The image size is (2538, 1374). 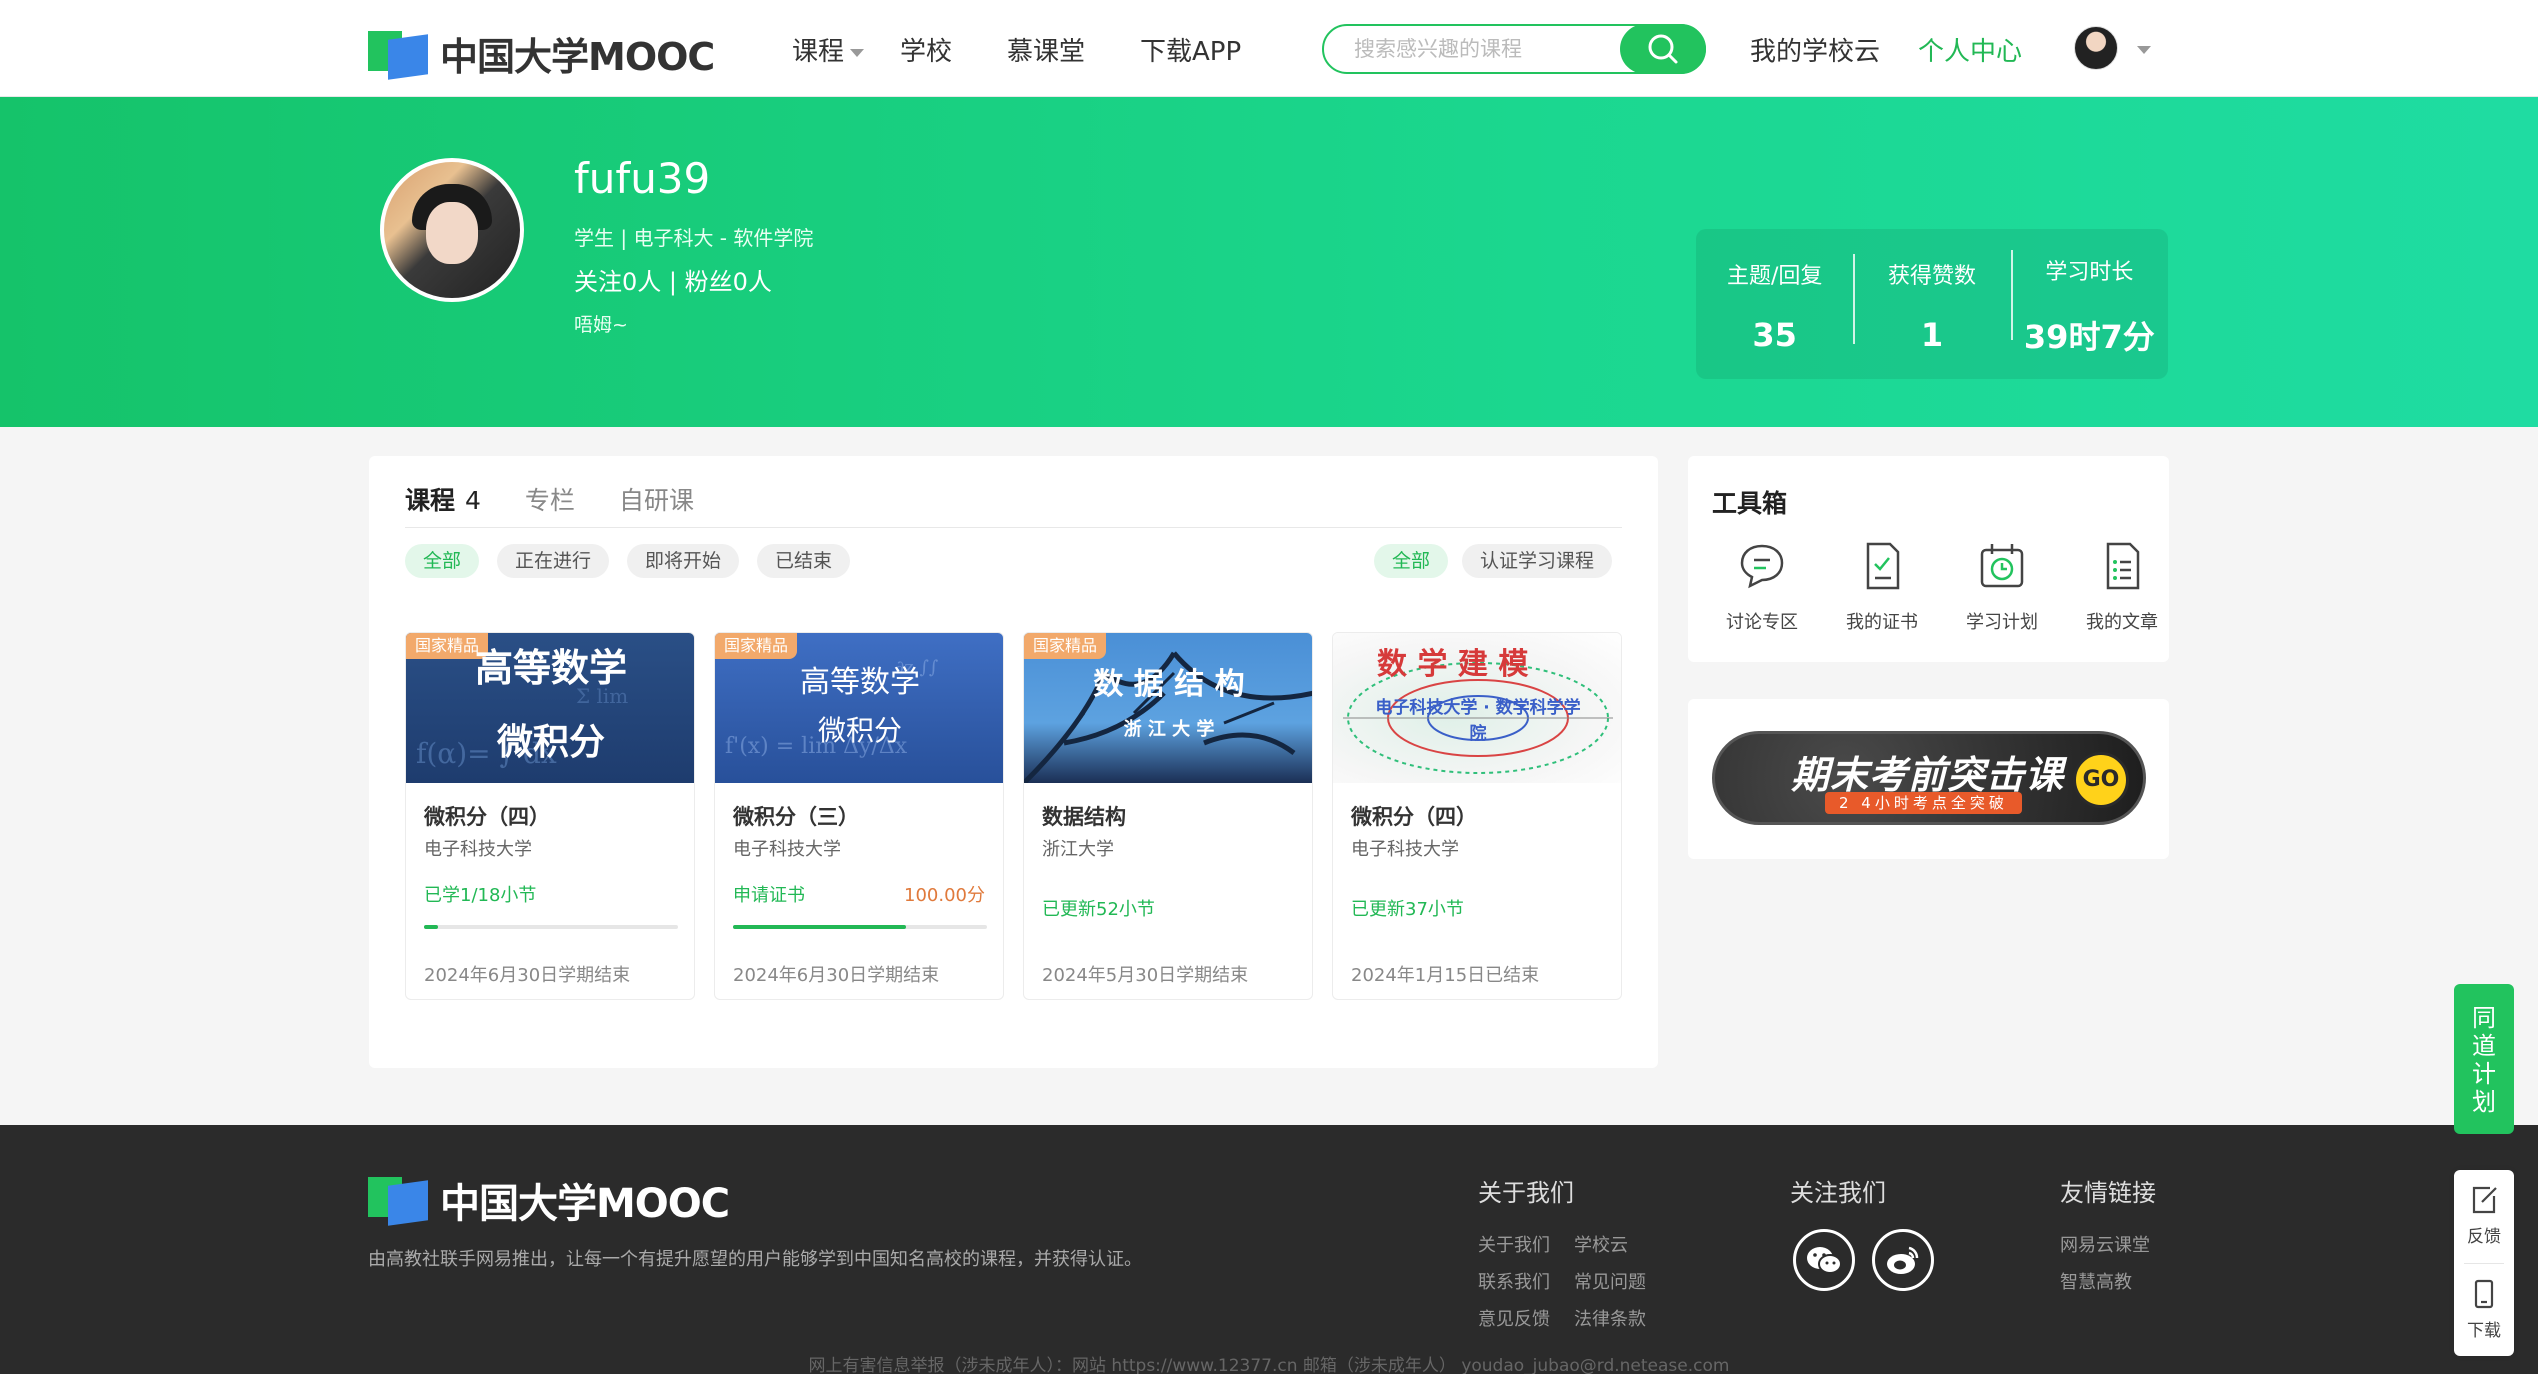 What do you see at coordinates (2002, 566) in the screenshot?
I see `study-plan-icon` at bounding box center [2002, 566].